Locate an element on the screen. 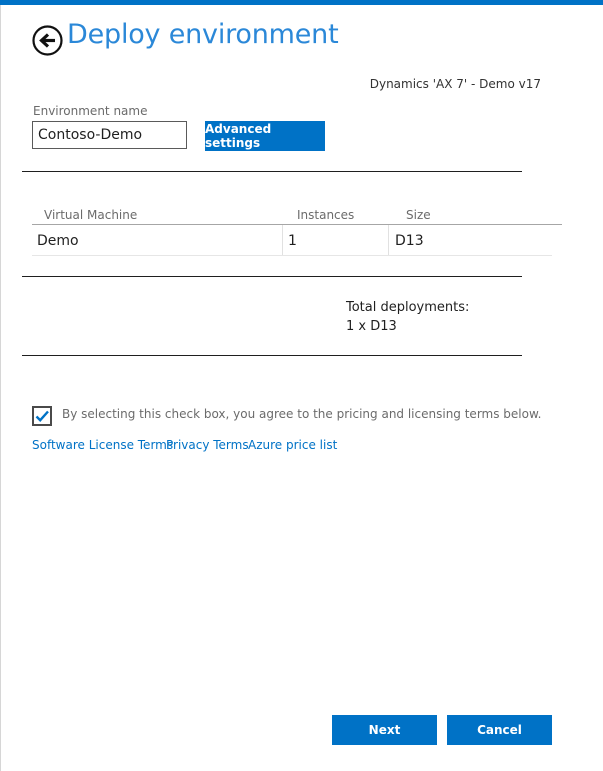 The image size is (603, 771). total-deployments-label: Total deployments: is located at coordinates (408, 307).